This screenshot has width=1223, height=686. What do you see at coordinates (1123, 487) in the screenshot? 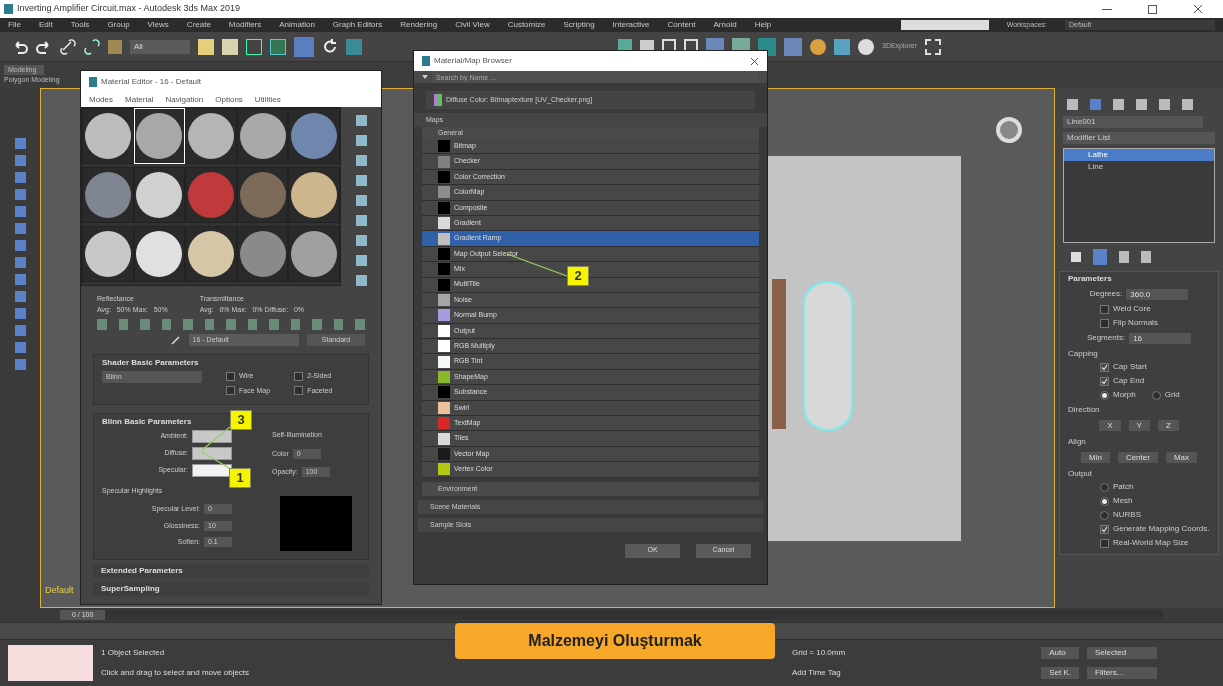
I see `radio-label: Patch` at bounding box center [1123, 487].